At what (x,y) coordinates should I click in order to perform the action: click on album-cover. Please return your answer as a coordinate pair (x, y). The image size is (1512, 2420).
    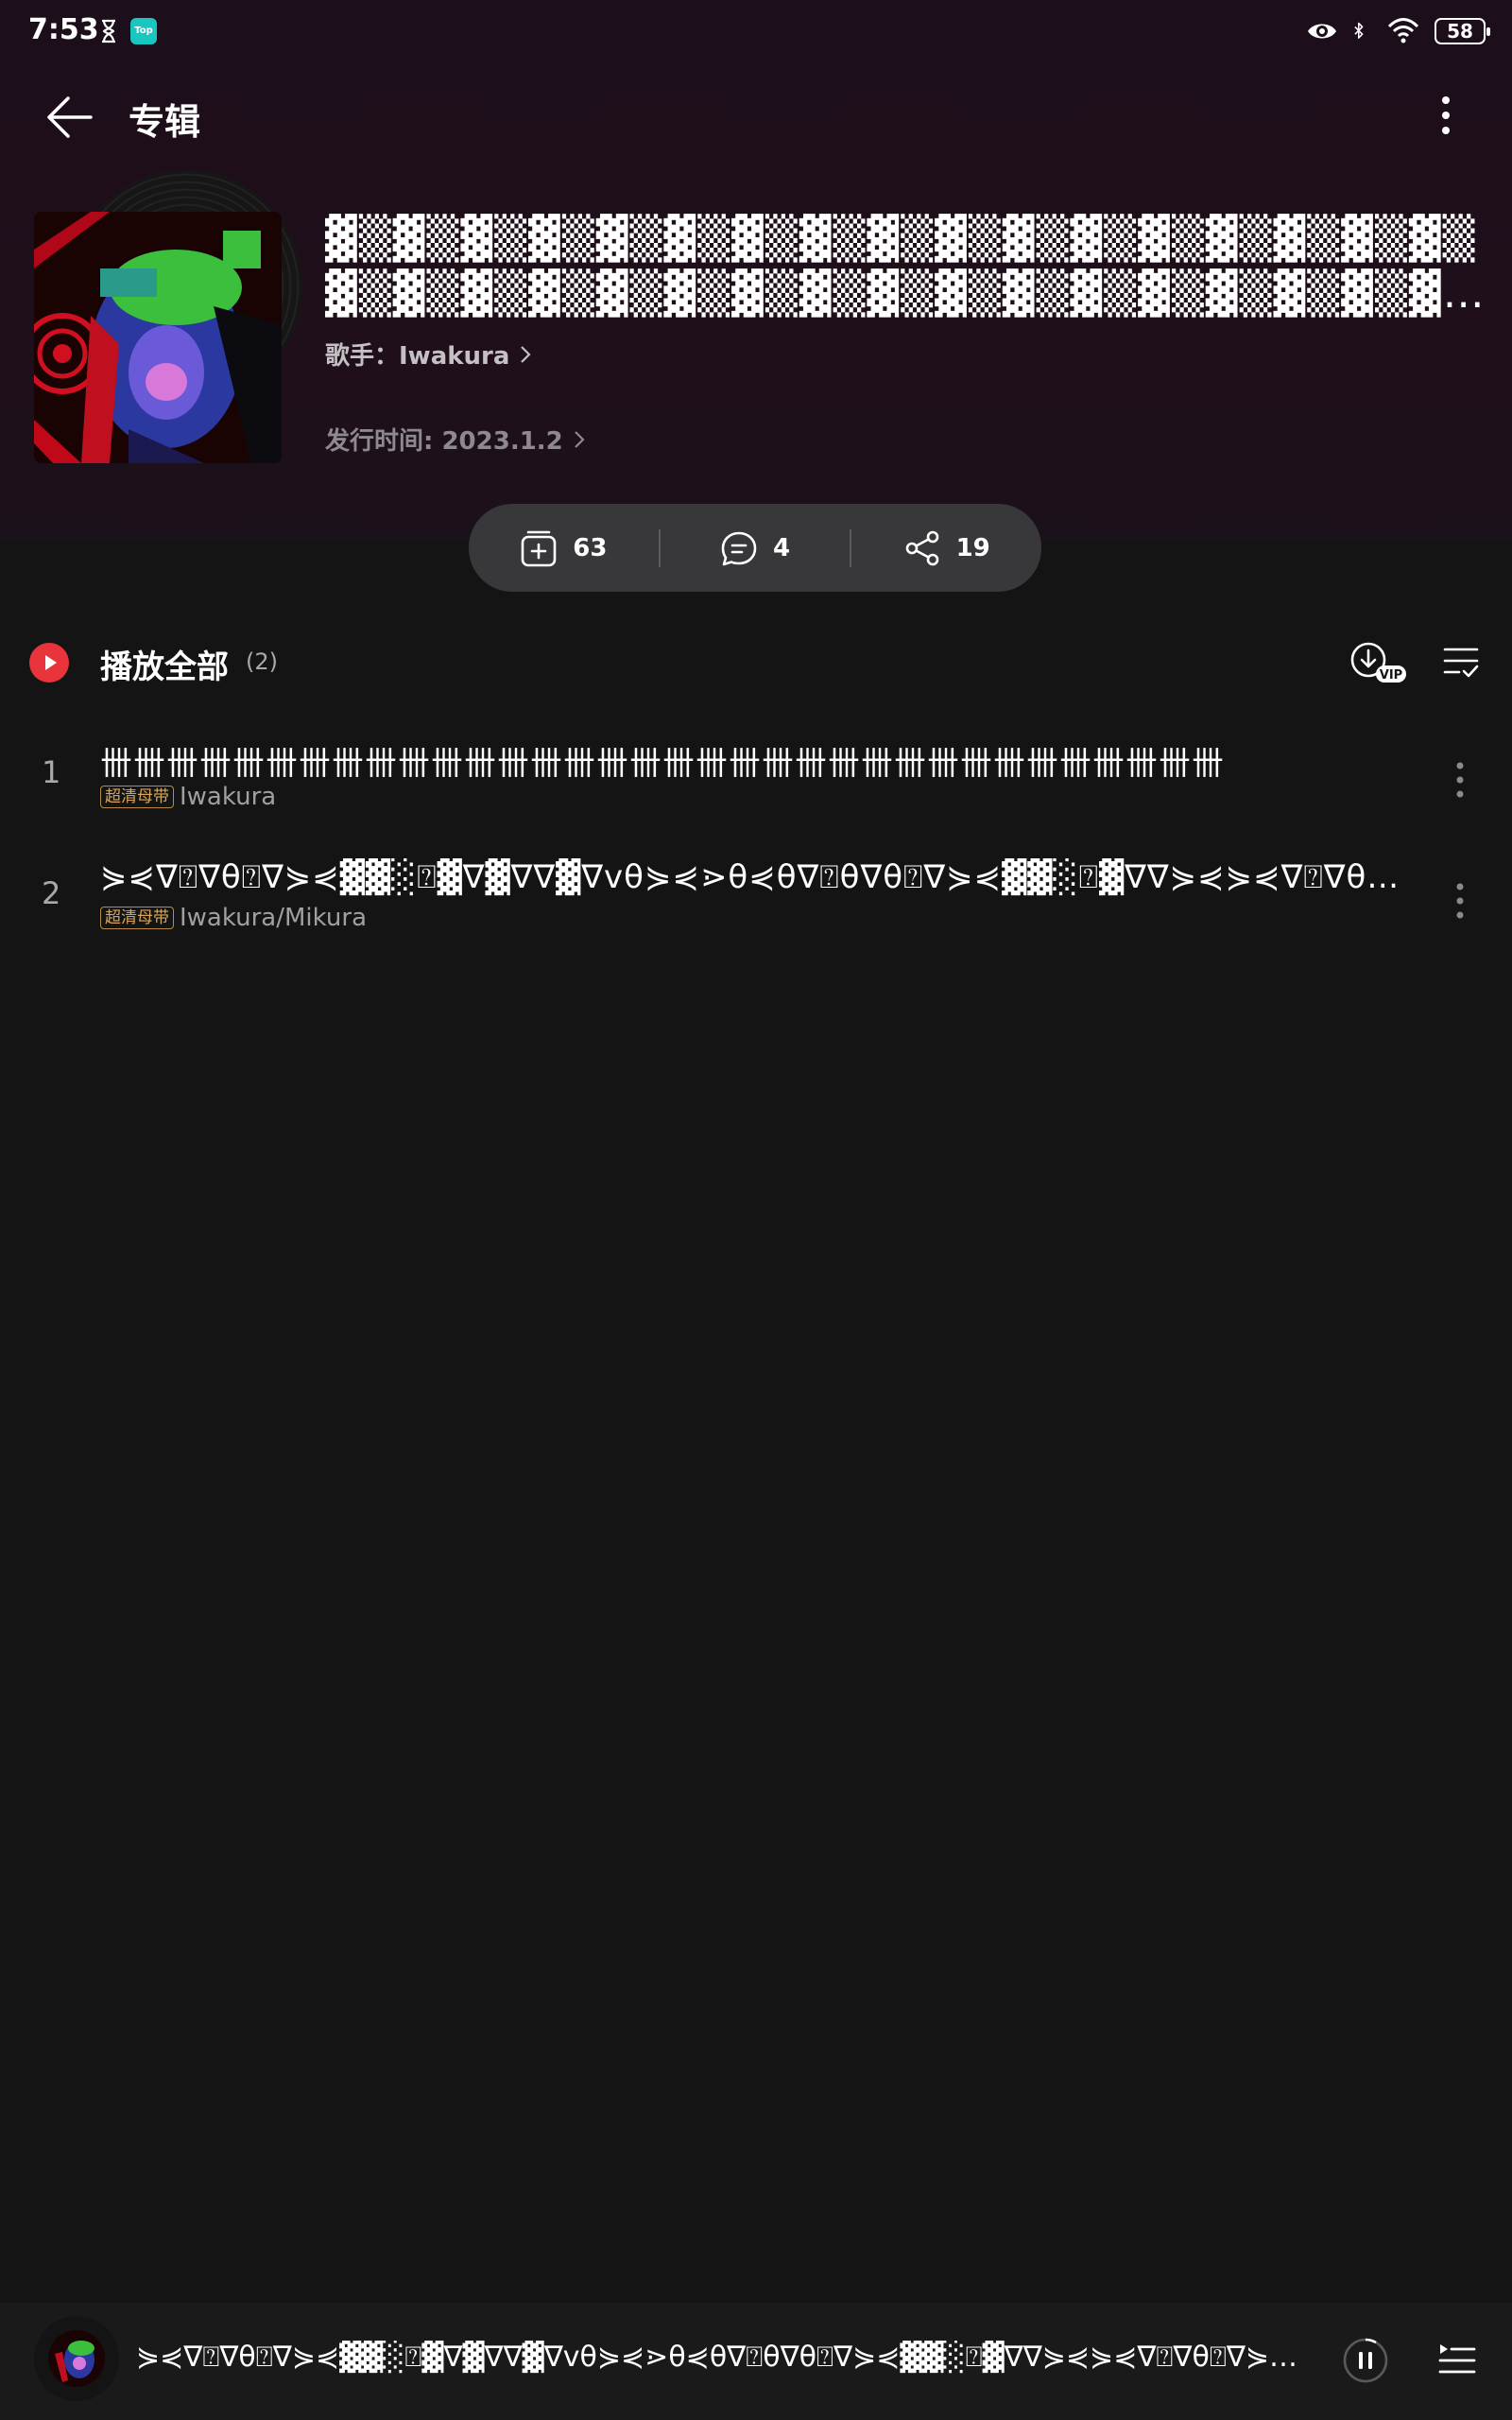
    Looking at the image, I should click on (158, 337).